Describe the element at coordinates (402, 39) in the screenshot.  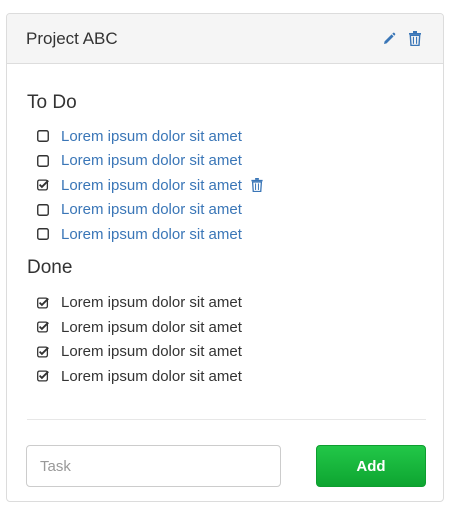
I see `header-actions` at that location.